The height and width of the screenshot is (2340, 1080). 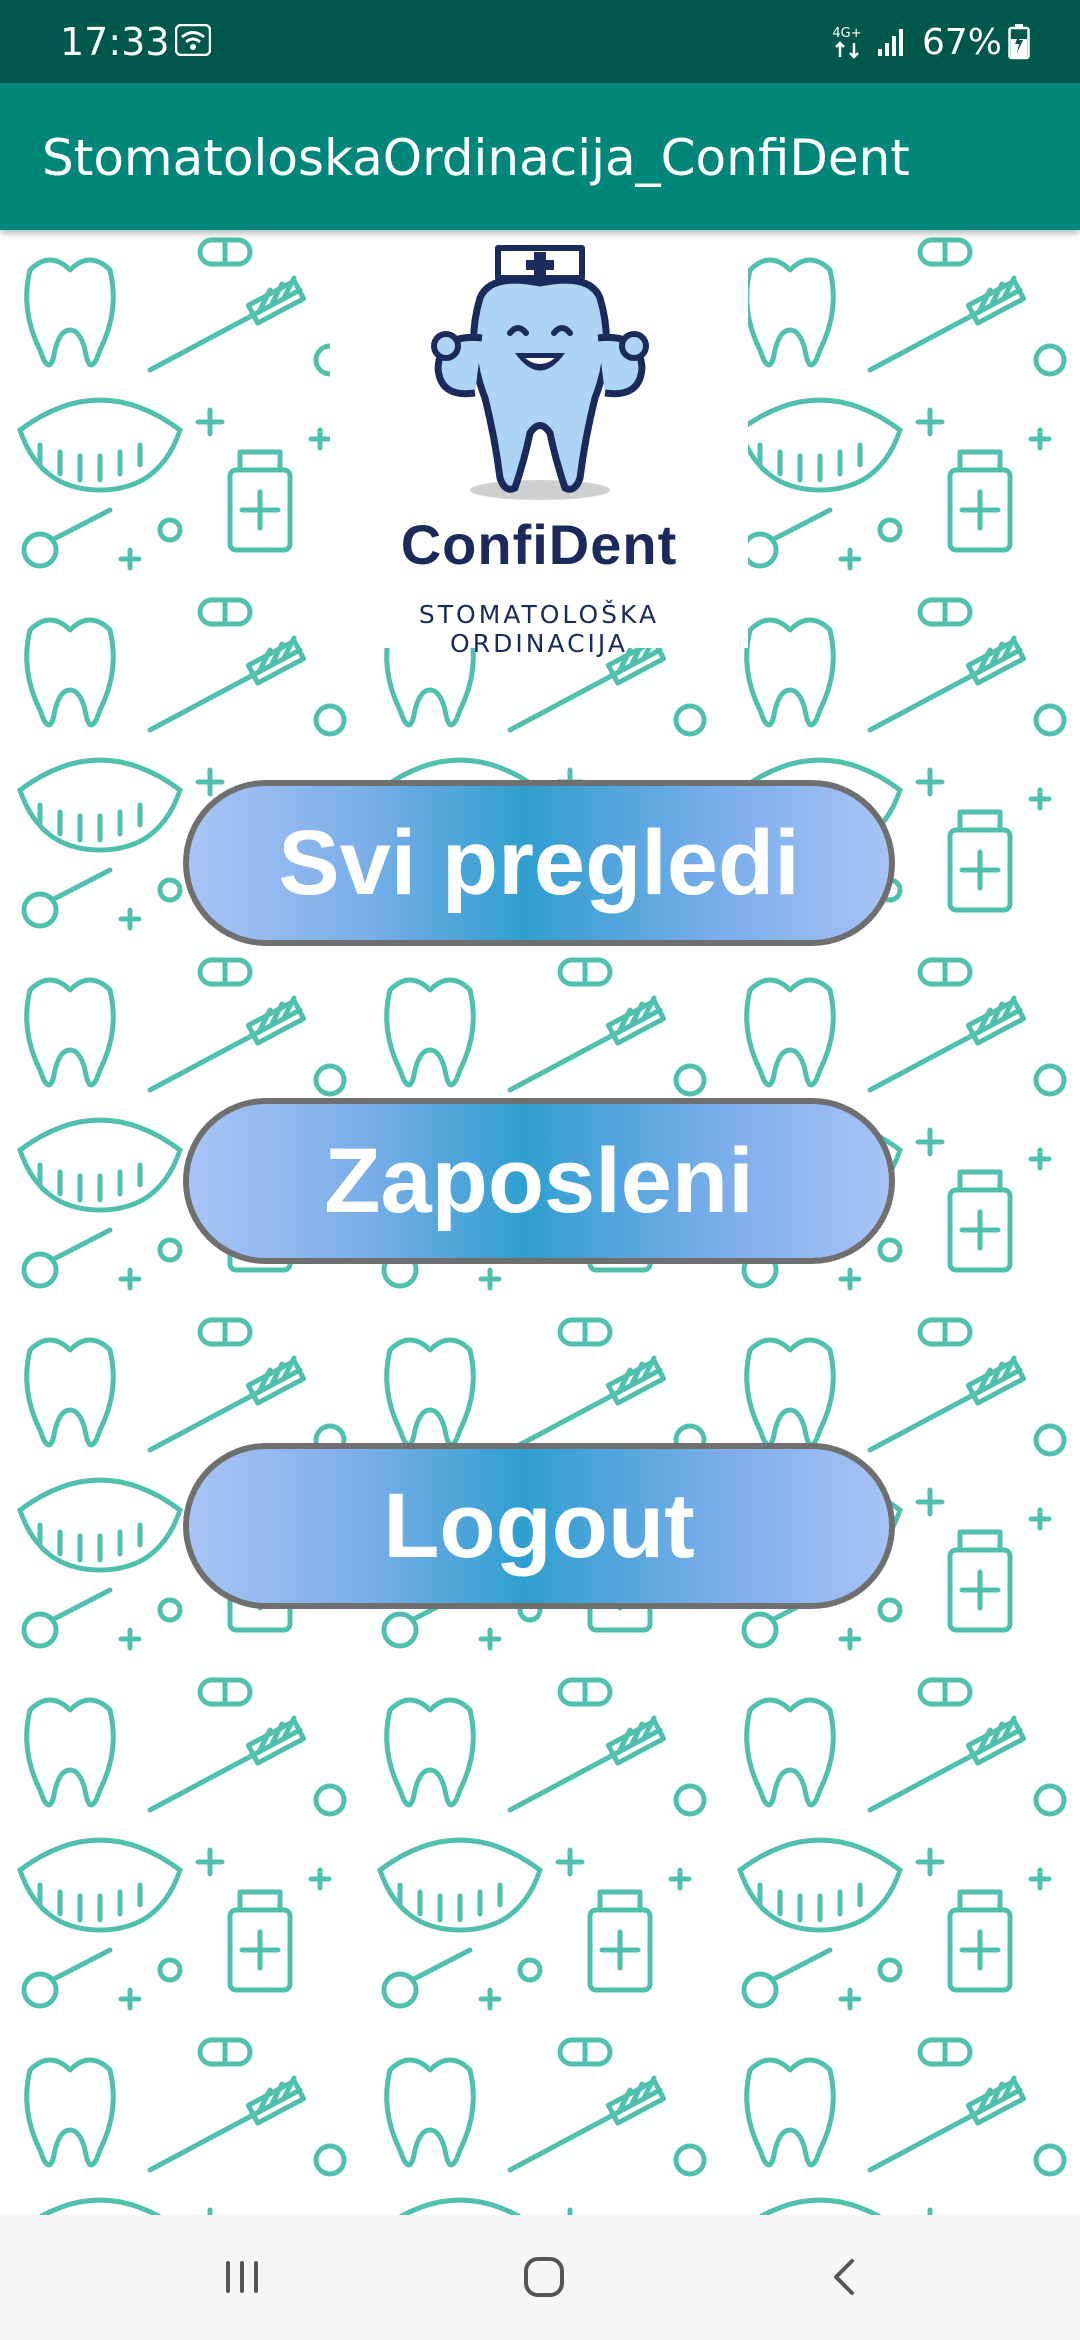 What do you see at coordinates (242, 2277) in the screenshot?
I see `recents-icon` at bounding box center [242, 2277].